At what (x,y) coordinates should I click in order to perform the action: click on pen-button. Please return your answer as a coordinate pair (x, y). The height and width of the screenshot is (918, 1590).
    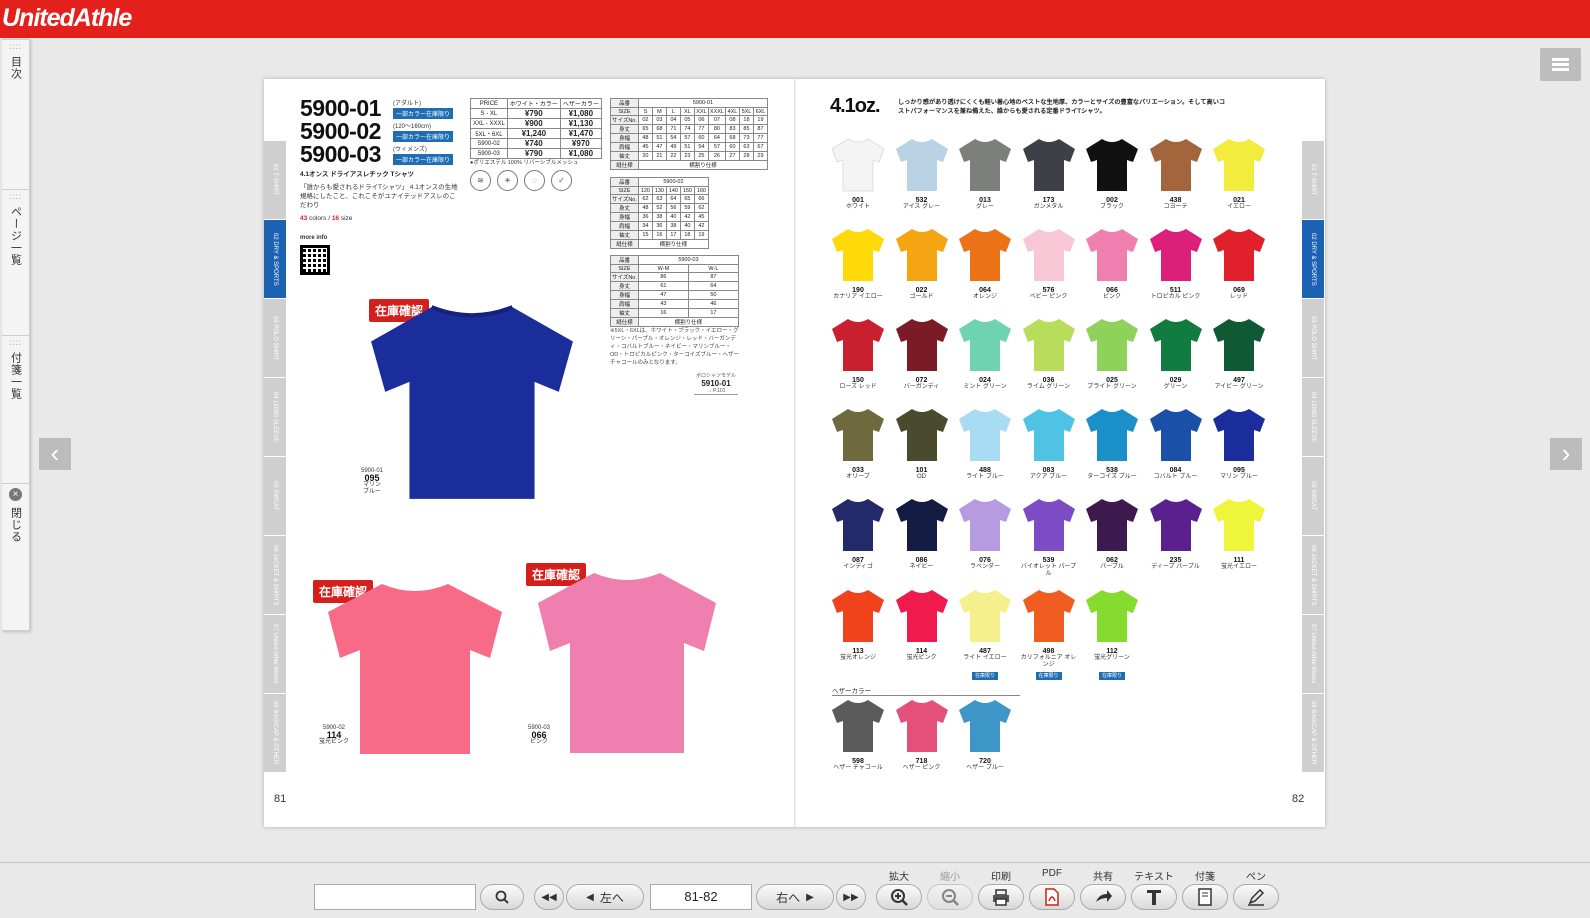
    Looking at the image, I should click on (1256, 897).